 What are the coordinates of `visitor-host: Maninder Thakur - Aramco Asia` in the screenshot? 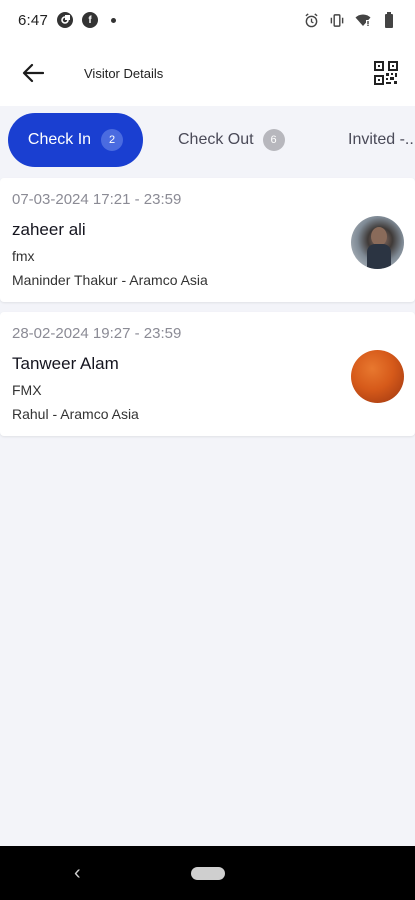 It's located at (110, 280).